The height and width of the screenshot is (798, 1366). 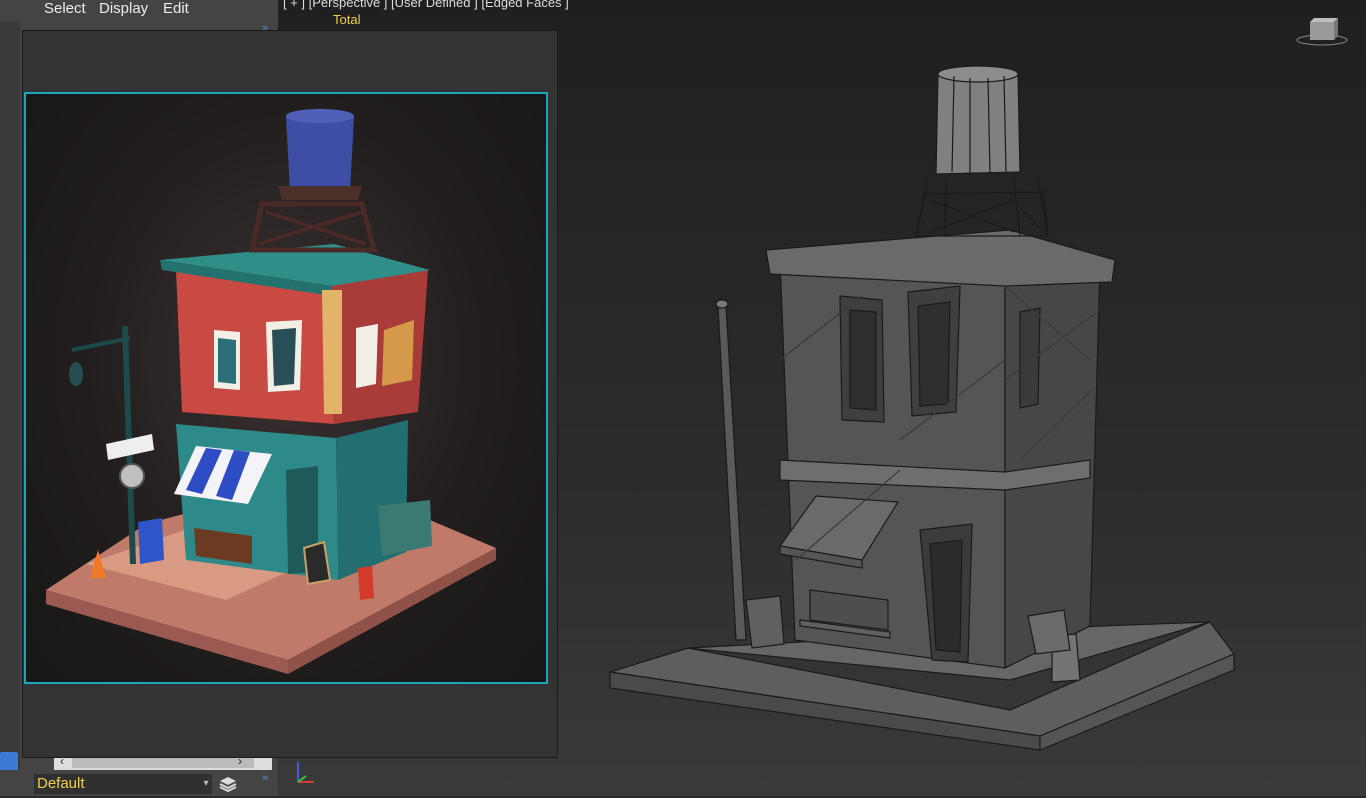 What do you see at coordinates (10, 398) in the screenshot?
I see `command-strip` at bounding box center [10, 398].